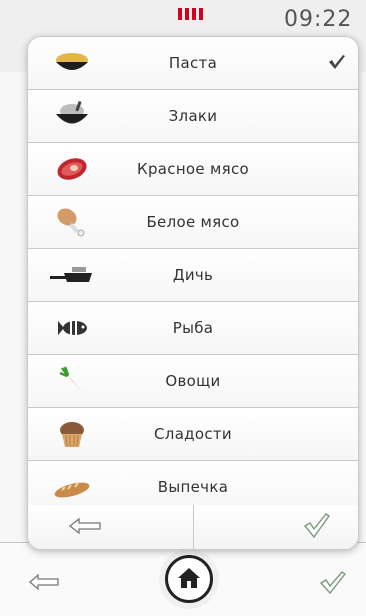  Describe the element at coordinates (193, 222) in the screenshot. I see `menu-item-row: Белое мясо` at that location.